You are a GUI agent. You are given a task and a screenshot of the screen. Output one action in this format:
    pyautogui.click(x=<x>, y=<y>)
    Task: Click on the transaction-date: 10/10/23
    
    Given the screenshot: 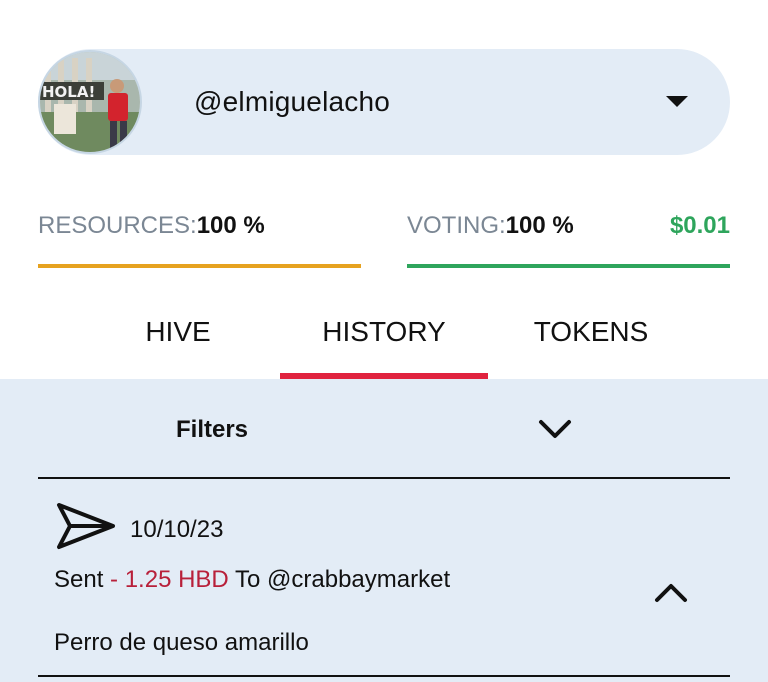 What is the action you would take?
    pyautogui.click(x=177, y=529)
    